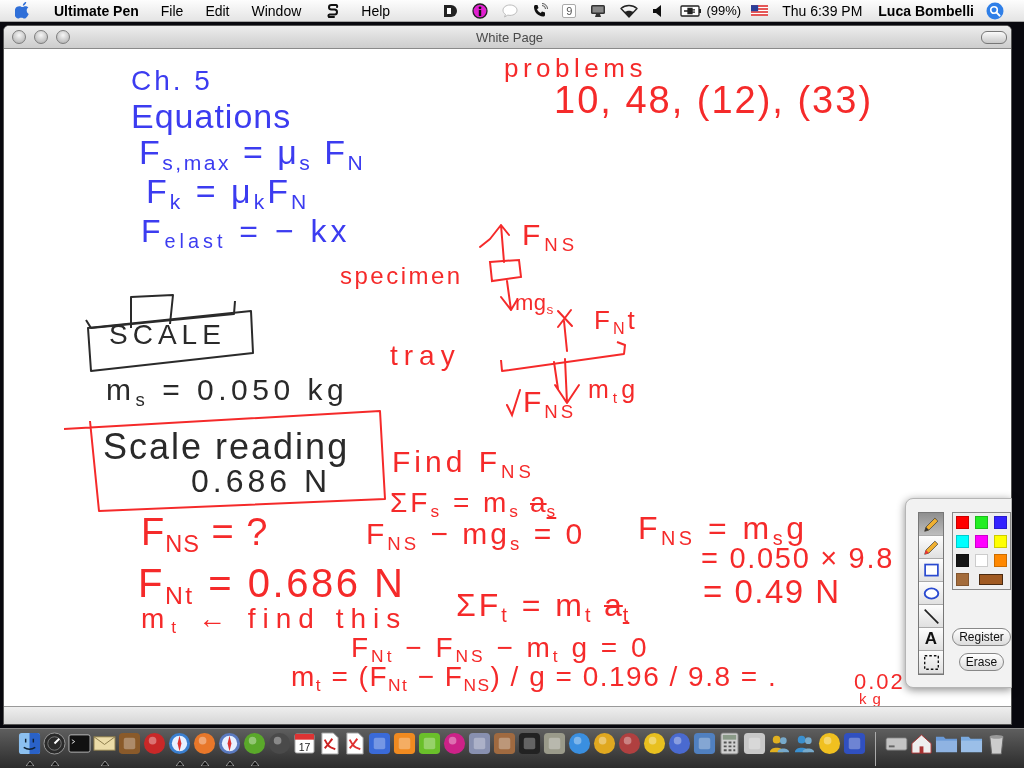  I want to click on crayon-tool, so click(931, 547).